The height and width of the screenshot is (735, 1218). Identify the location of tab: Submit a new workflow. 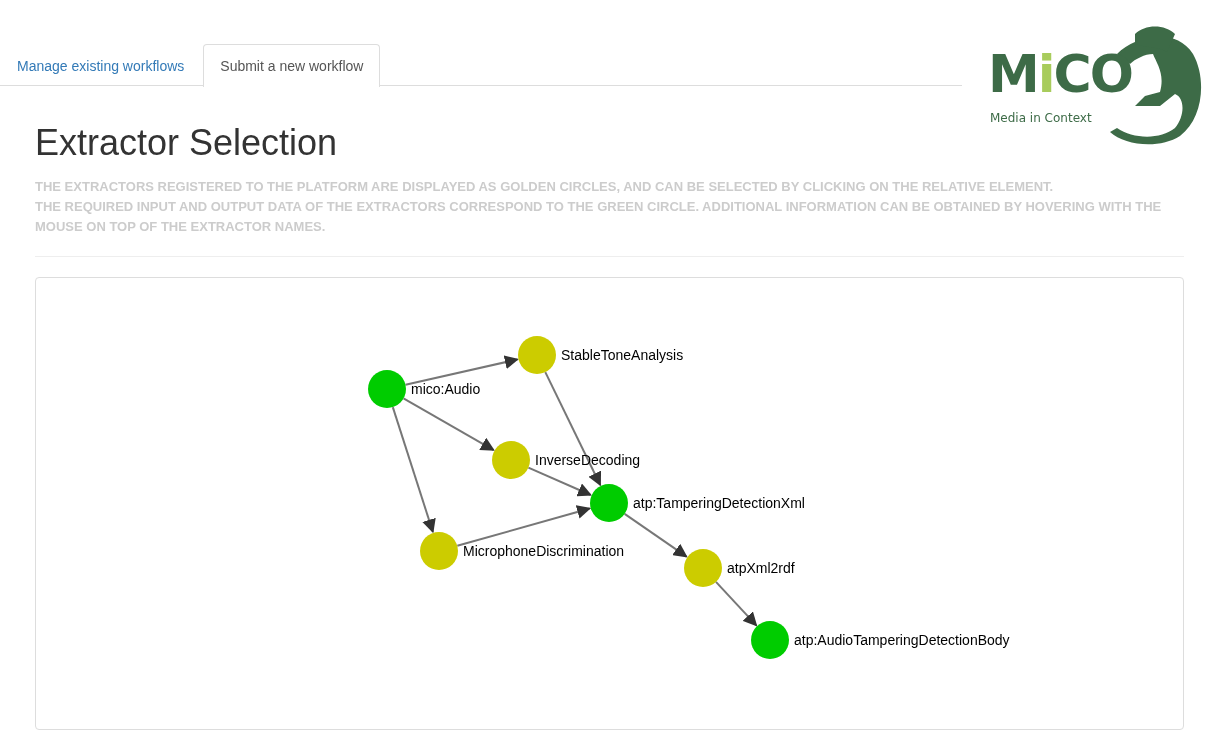
(292, 65).